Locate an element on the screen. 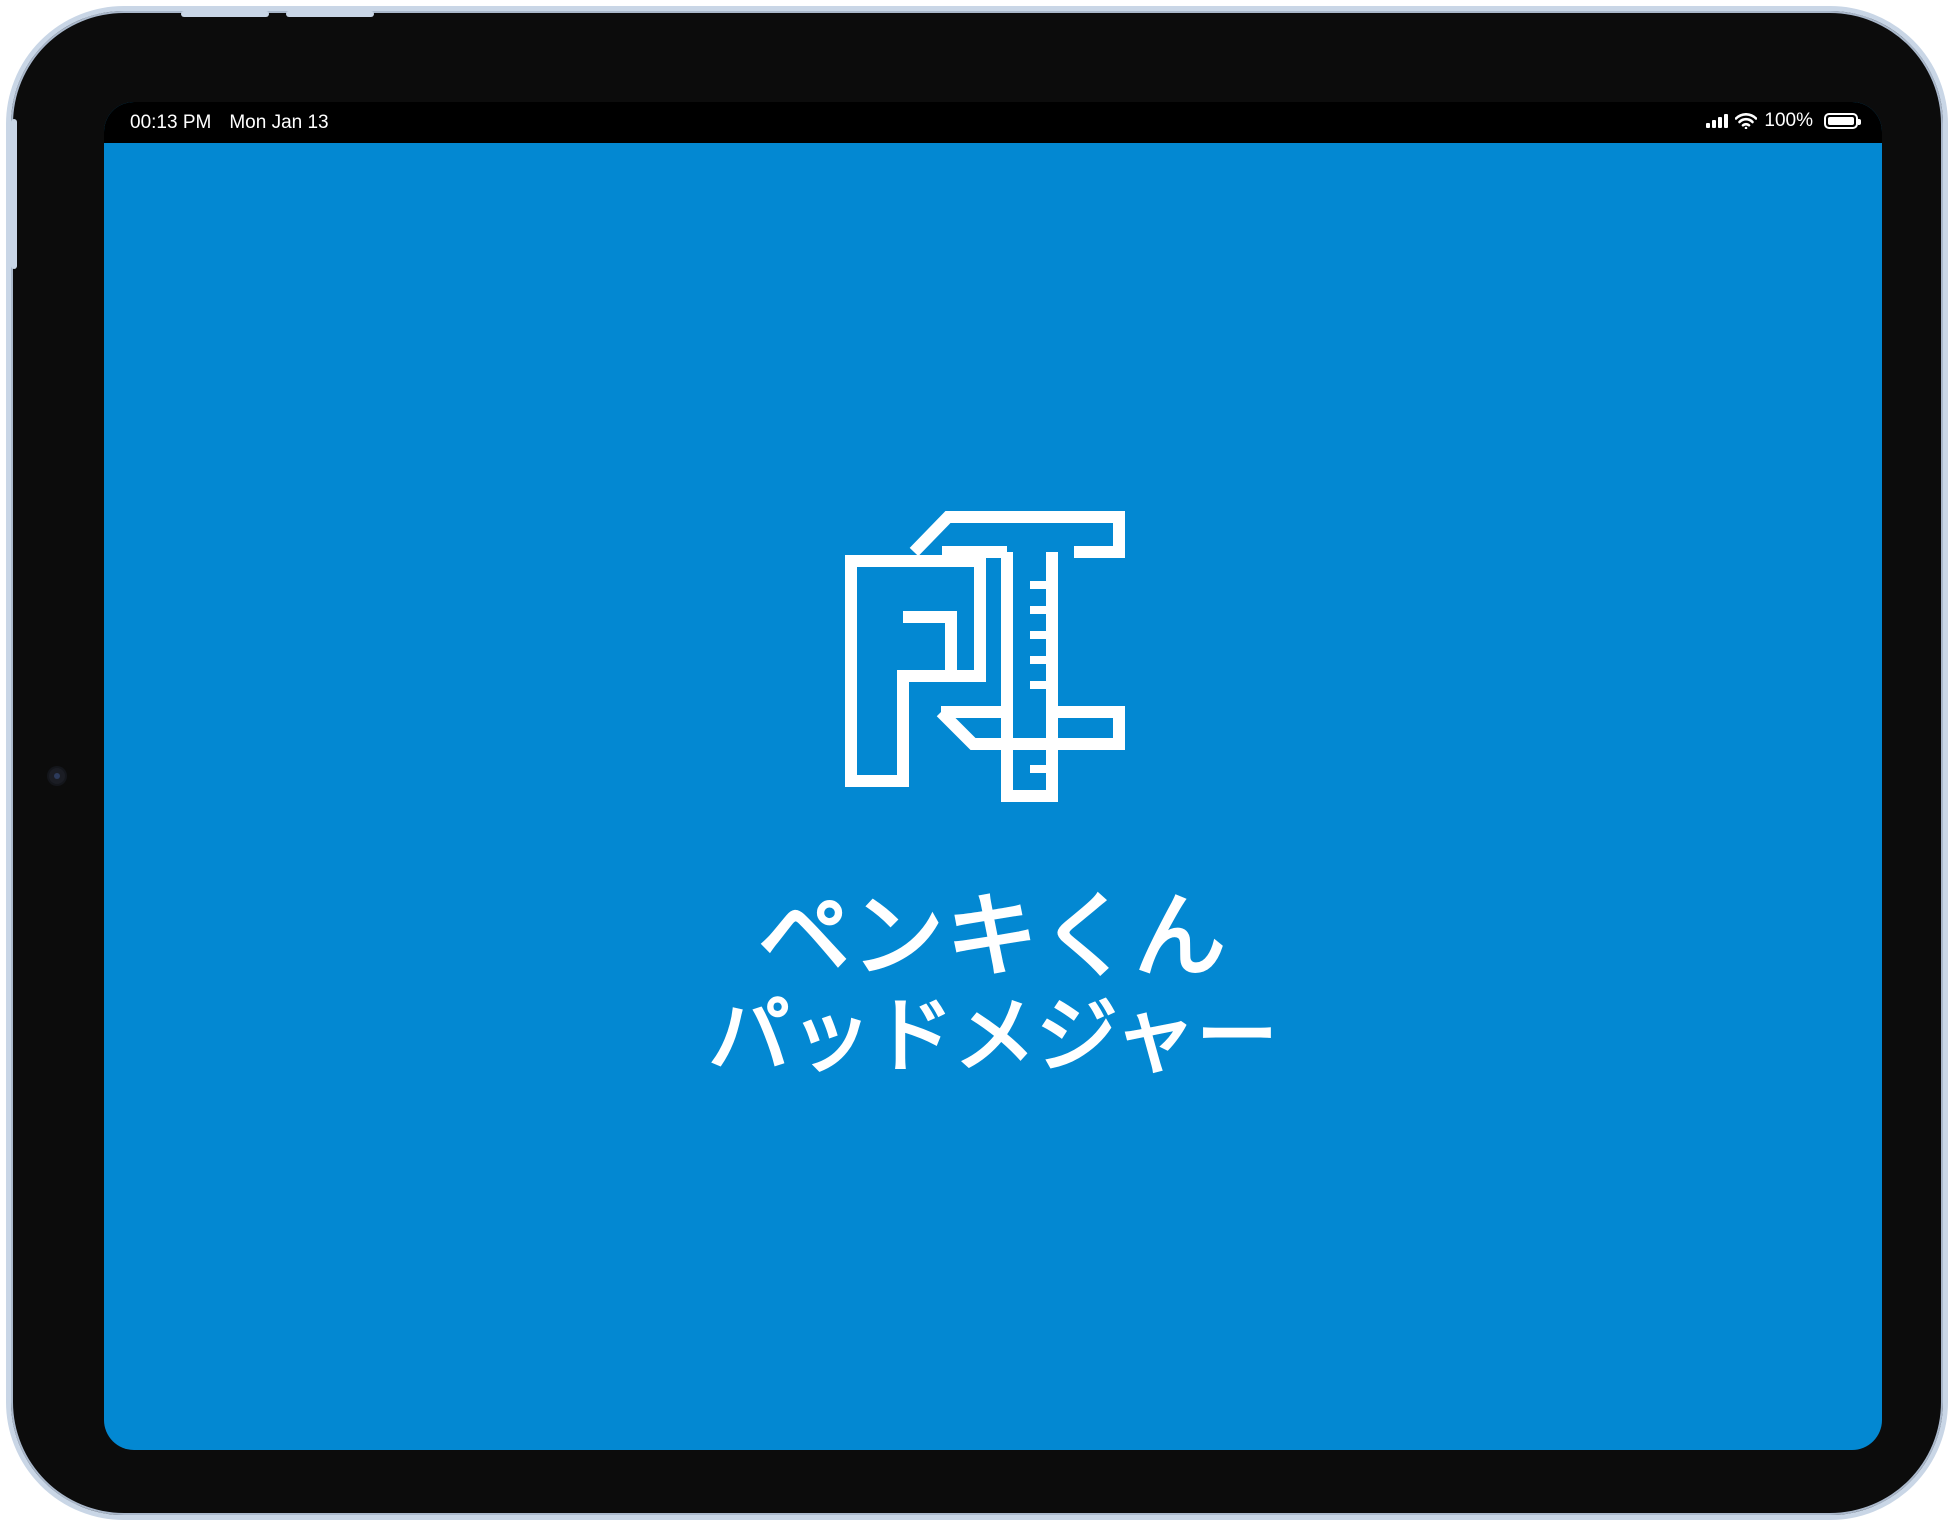 This screenshot has height=1527, width=1953. status-date: Mon Jan 13 is located at coordinates (279, 122).